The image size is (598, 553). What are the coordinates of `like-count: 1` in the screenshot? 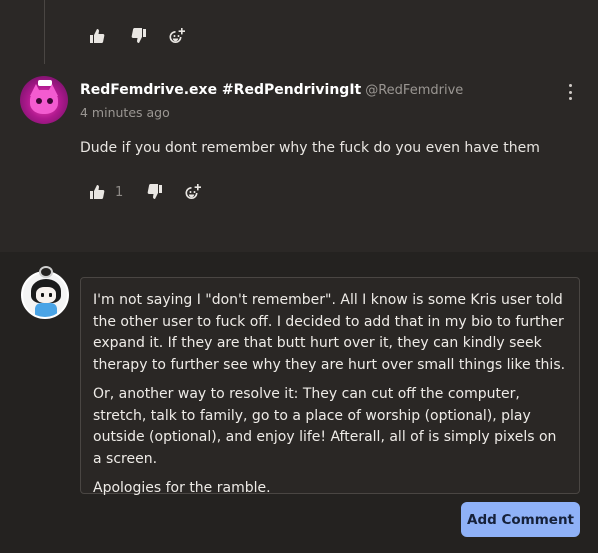 It's located at (119, 192).